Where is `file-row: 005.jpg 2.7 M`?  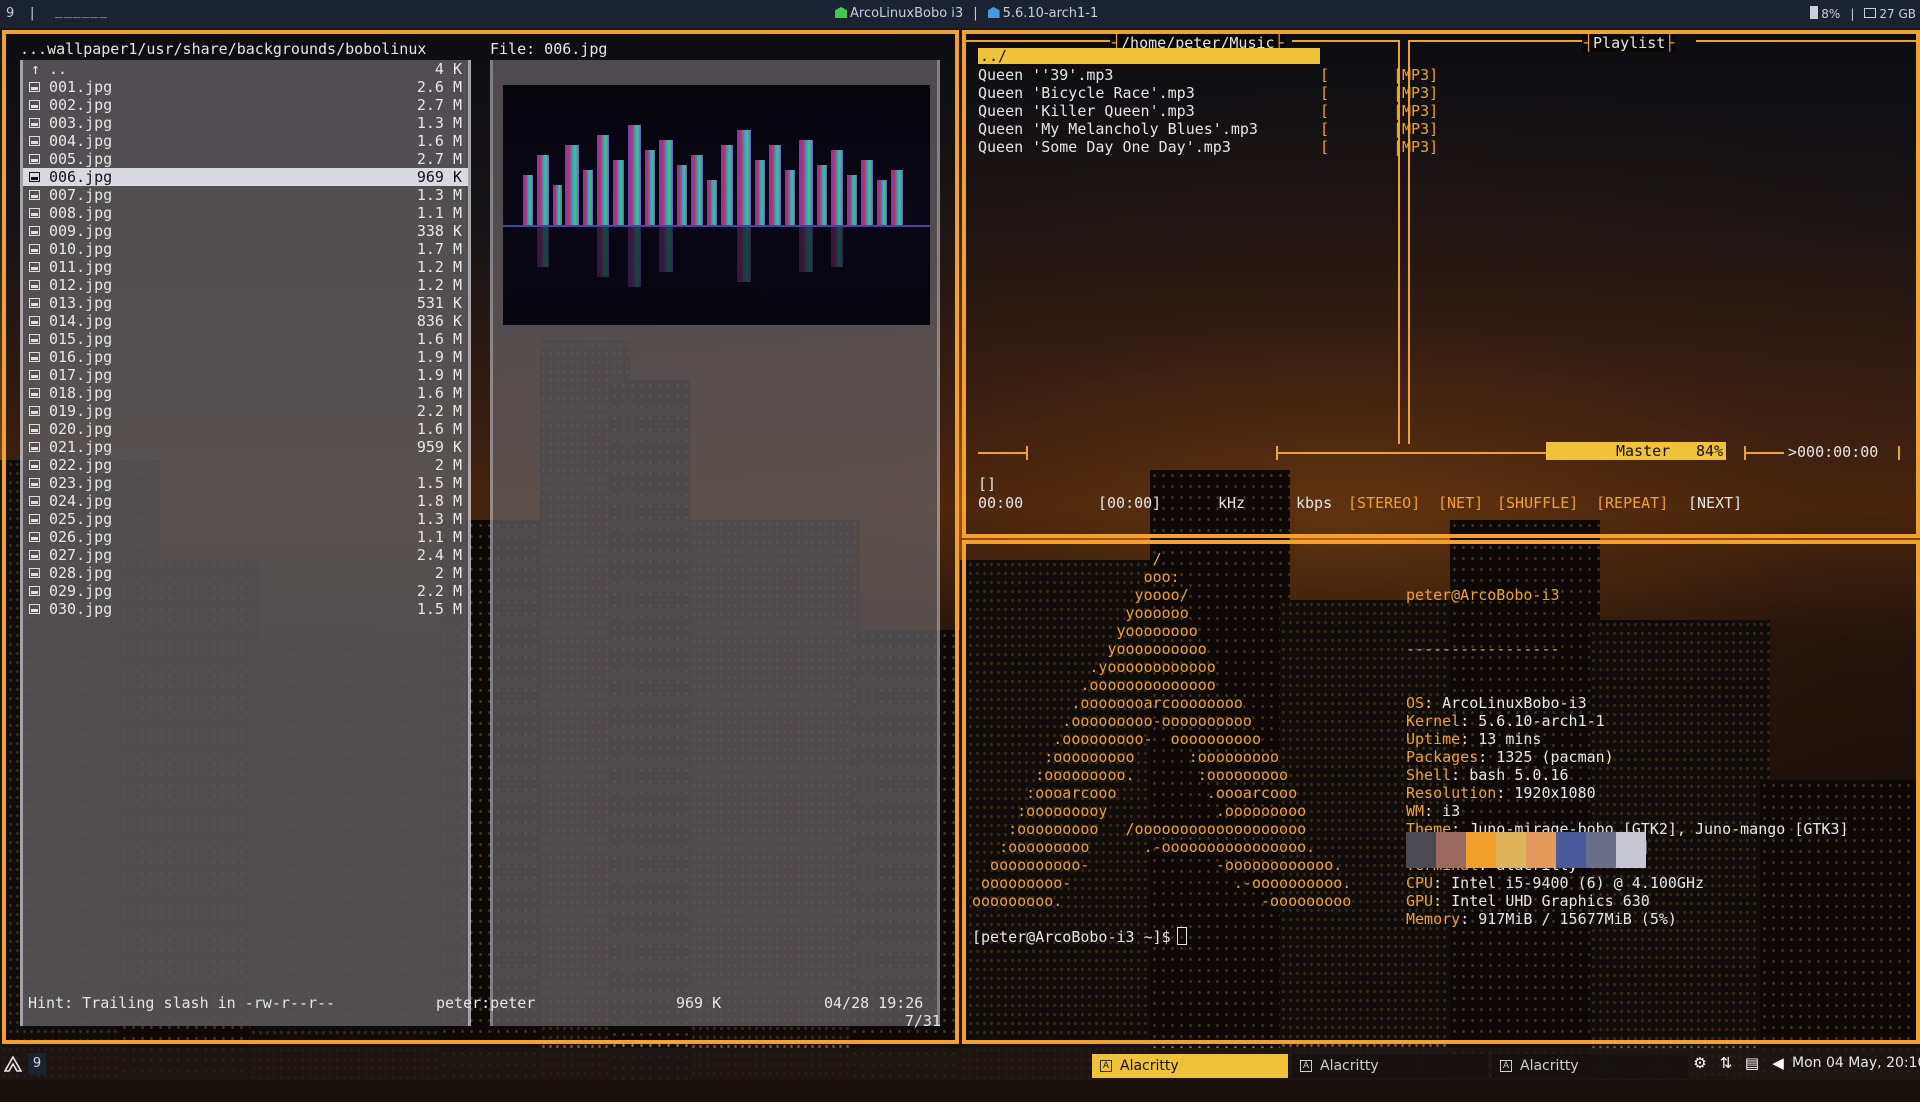
file-row: 005.jpg 2.7 M is located at coordinates (245, 159).